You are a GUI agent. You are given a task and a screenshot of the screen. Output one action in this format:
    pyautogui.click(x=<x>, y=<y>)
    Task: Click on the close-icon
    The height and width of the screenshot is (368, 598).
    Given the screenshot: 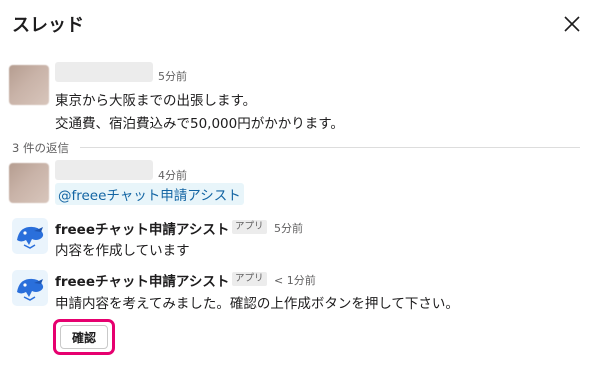 What is the action you would take?
    pyautogui.click(x=572, y=24)
    